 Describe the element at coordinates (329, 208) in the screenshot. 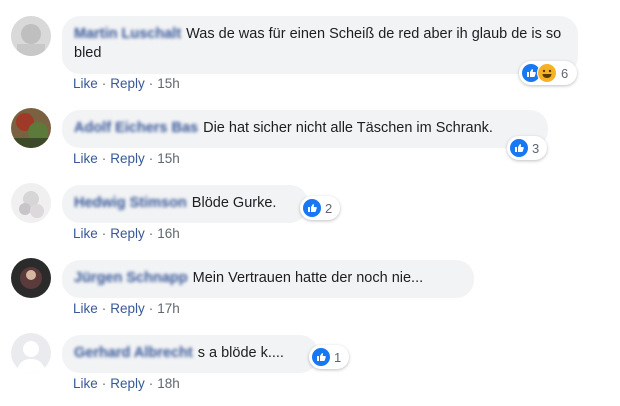

I see `reaction-count: 2` at that location.